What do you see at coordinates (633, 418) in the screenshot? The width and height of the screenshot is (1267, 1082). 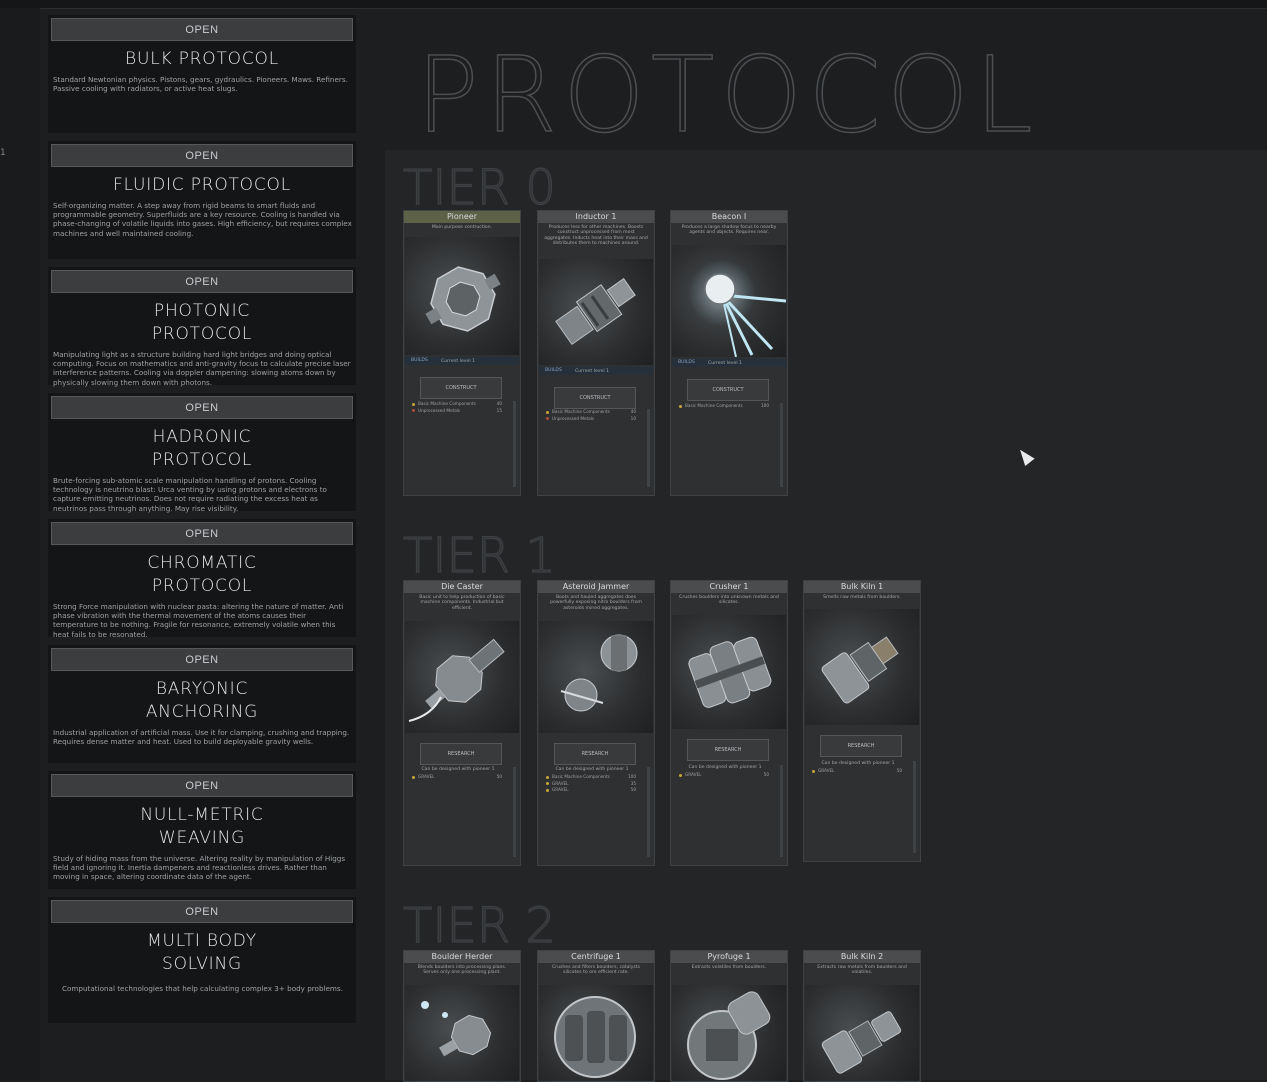 I see `cost-value: 10` at bounding box center [633, 418].